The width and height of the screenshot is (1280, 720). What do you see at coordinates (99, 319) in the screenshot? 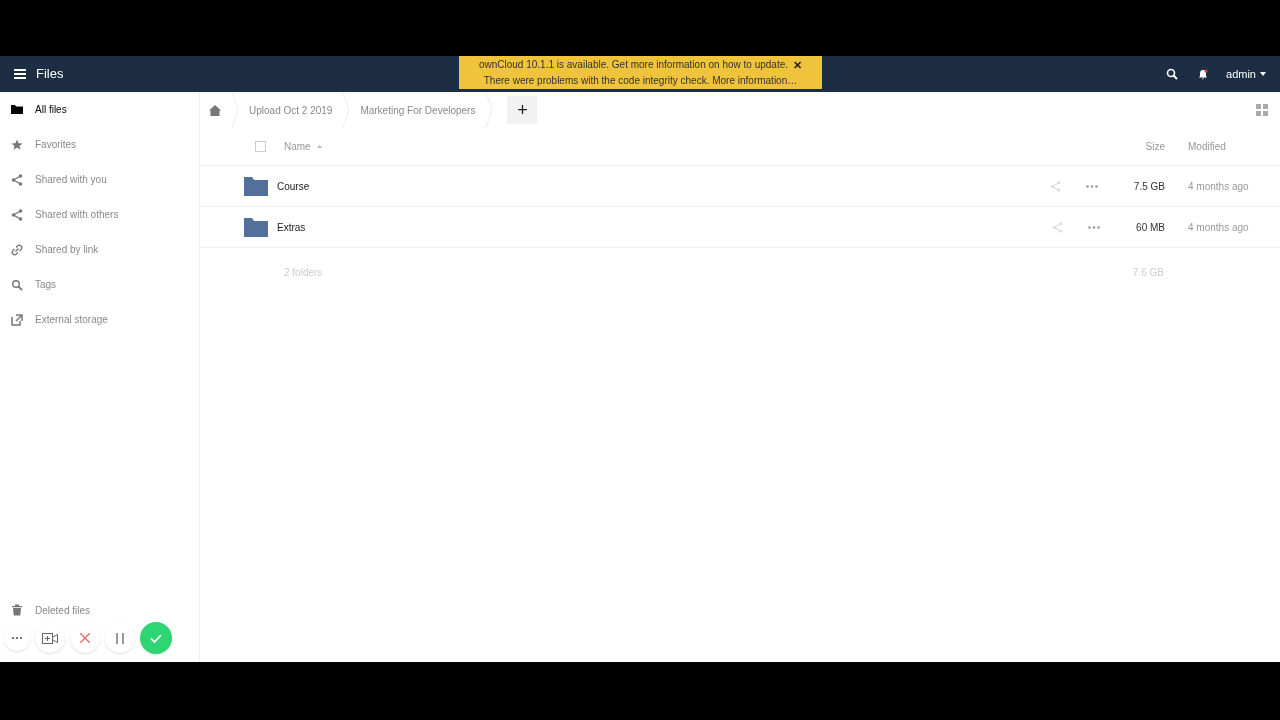
I see `sidebar-item: External storage` at bounding box center [99, 319].